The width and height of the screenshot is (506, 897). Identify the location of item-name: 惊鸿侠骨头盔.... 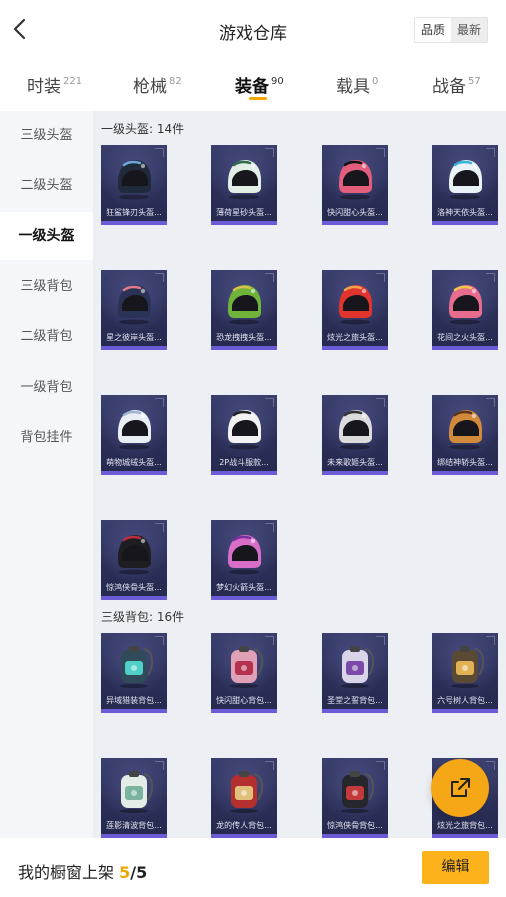
(134, 587).